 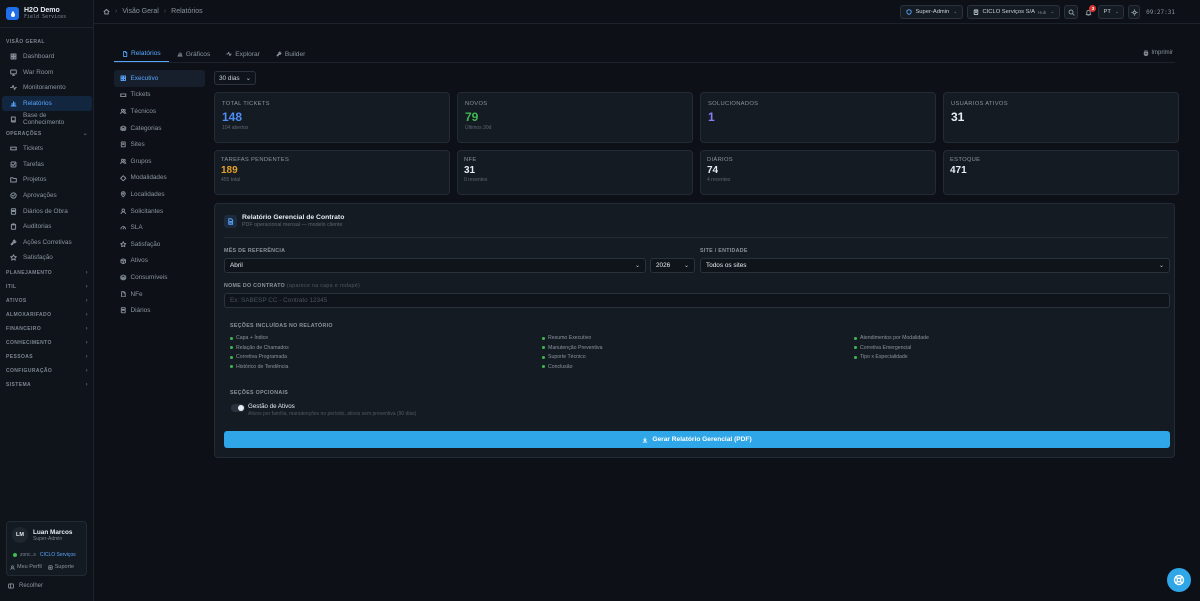 What do you see at coordinates (61, 567) in the screenshot?
I see `support-link: Suporte` at bounding box center [61, 567].